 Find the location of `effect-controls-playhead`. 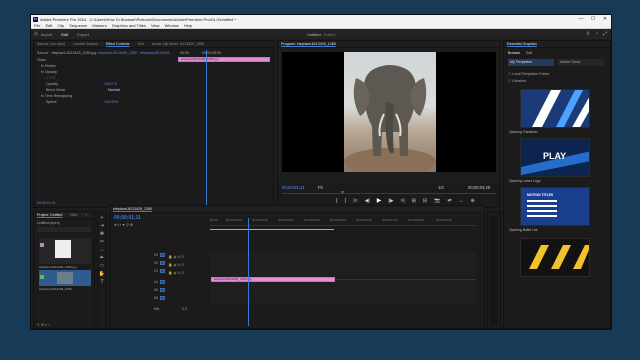

effect-controls-playhead is located at coordinates (206, 127).